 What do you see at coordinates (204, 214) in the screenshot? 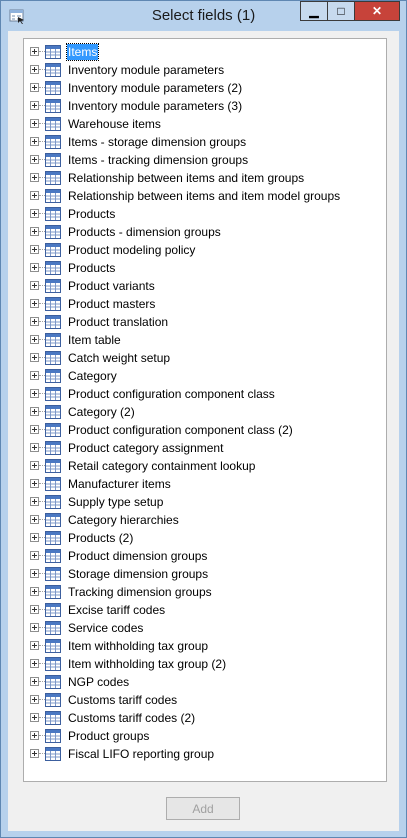
I see `tree-node: Products` at bounding box center [204, 214].